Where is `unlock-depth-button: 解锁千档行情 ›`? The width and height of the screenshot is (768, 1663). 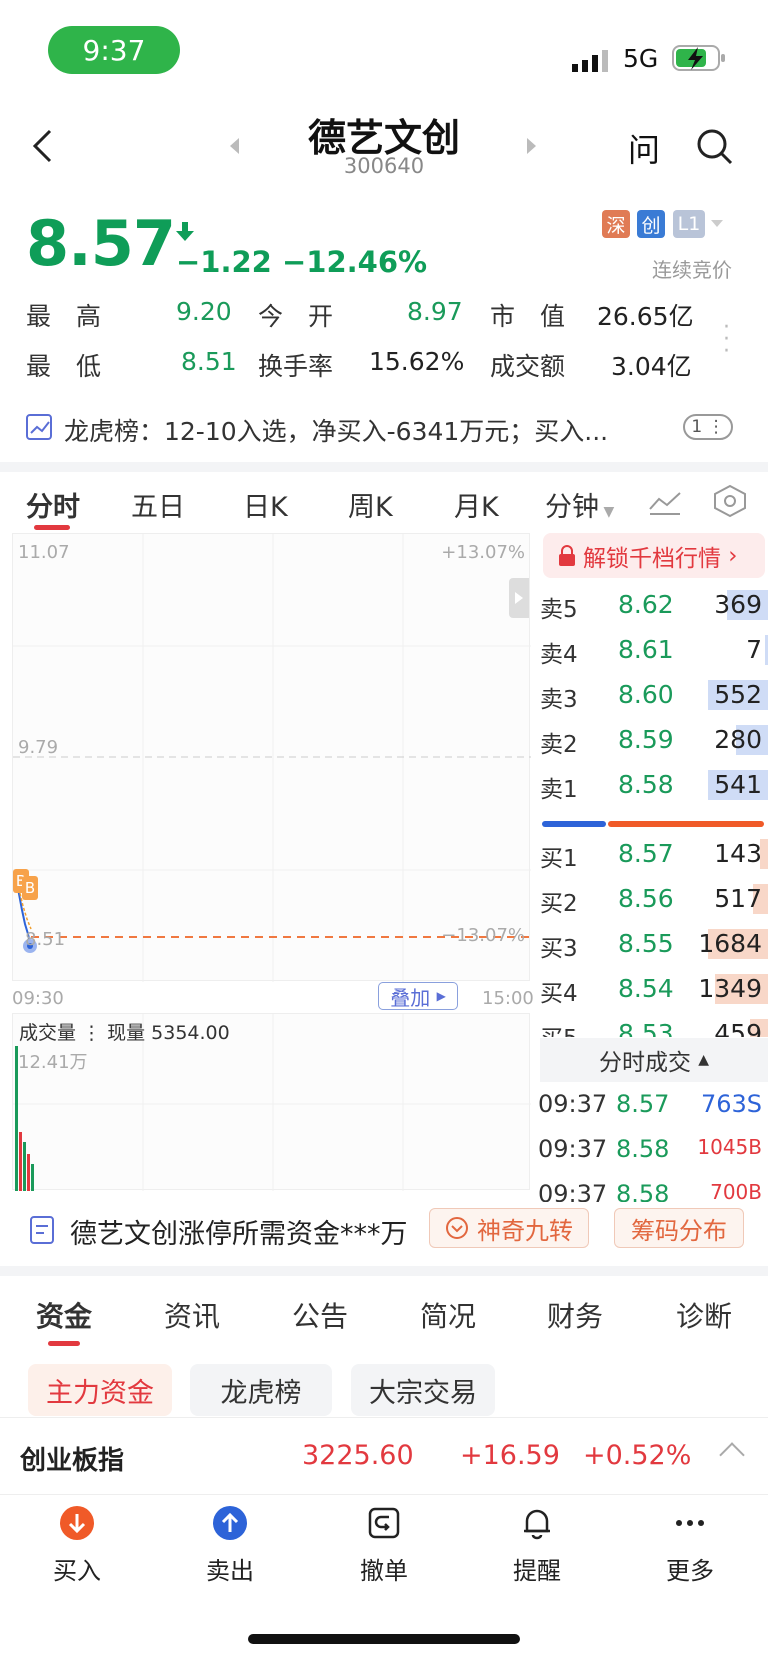
unlock-depth-button: 解锁千档行情 › is located at coordinates (654, 555).